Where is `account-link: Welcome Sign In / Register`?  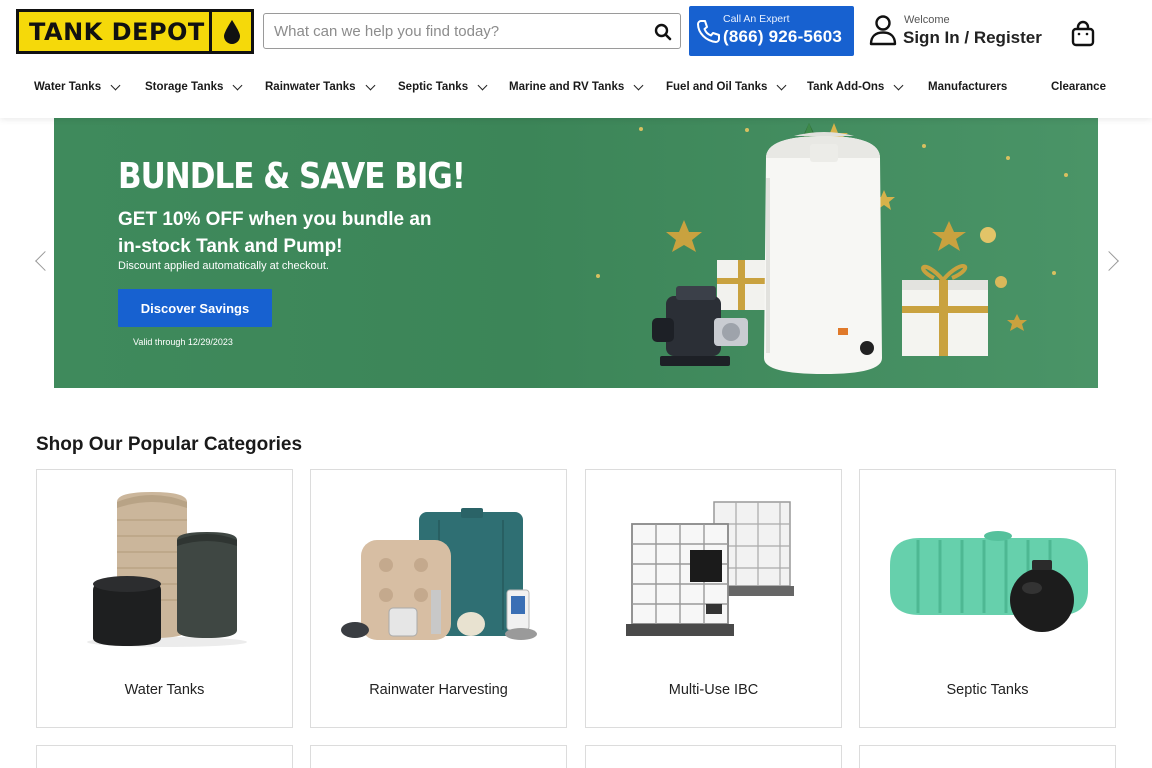 account-link: Welcome Sign In / Register is located at coordinates (955, 33).